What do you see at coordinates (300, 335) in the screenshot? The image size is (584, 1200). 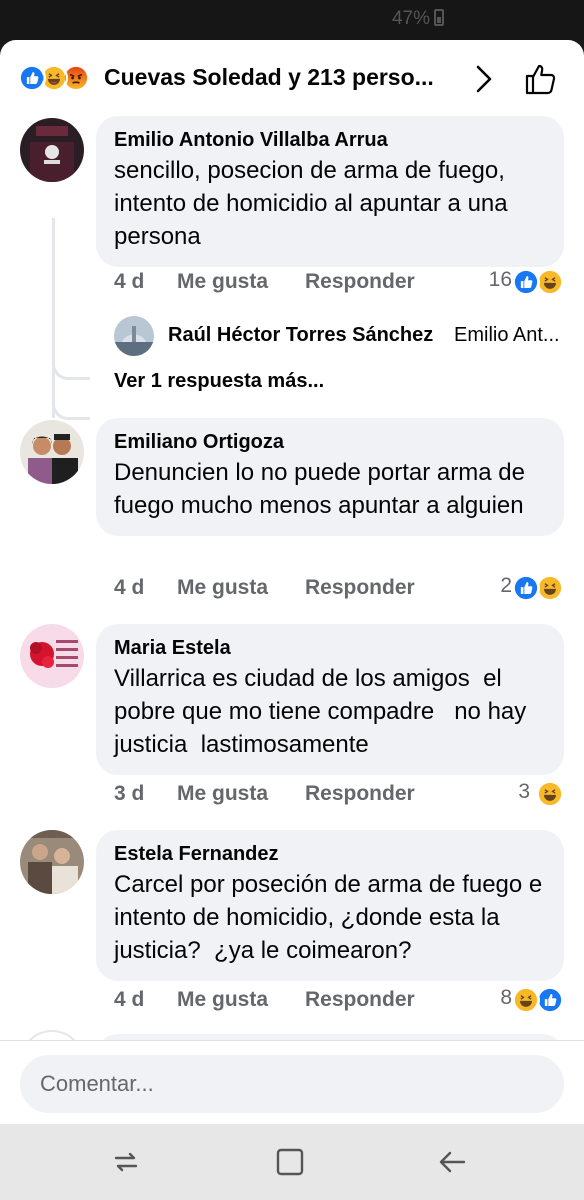 I see `reply-author: Raúl Héctor Torres Sánchez` at bounding box center [300, 335].